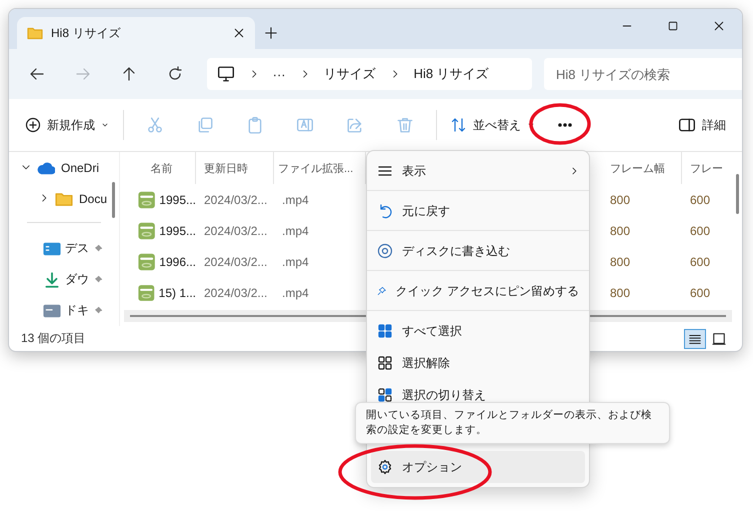 The image size is (753, 516). What do you see at coordinates (560, 124) in the screenshot?
I see `annotation-ellipse` at bounding box center [560, 124].